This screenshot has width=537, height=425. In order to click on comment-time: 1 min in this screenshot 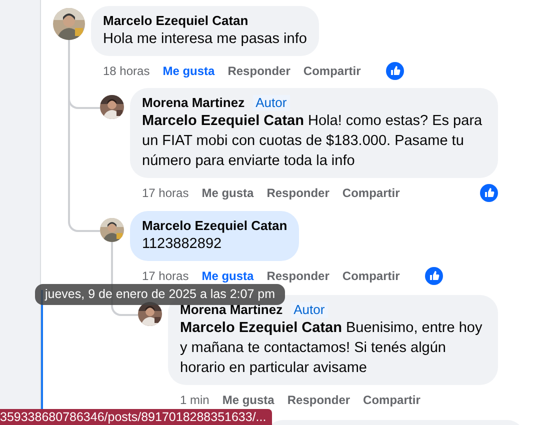, I will do `click(195, 400)`.